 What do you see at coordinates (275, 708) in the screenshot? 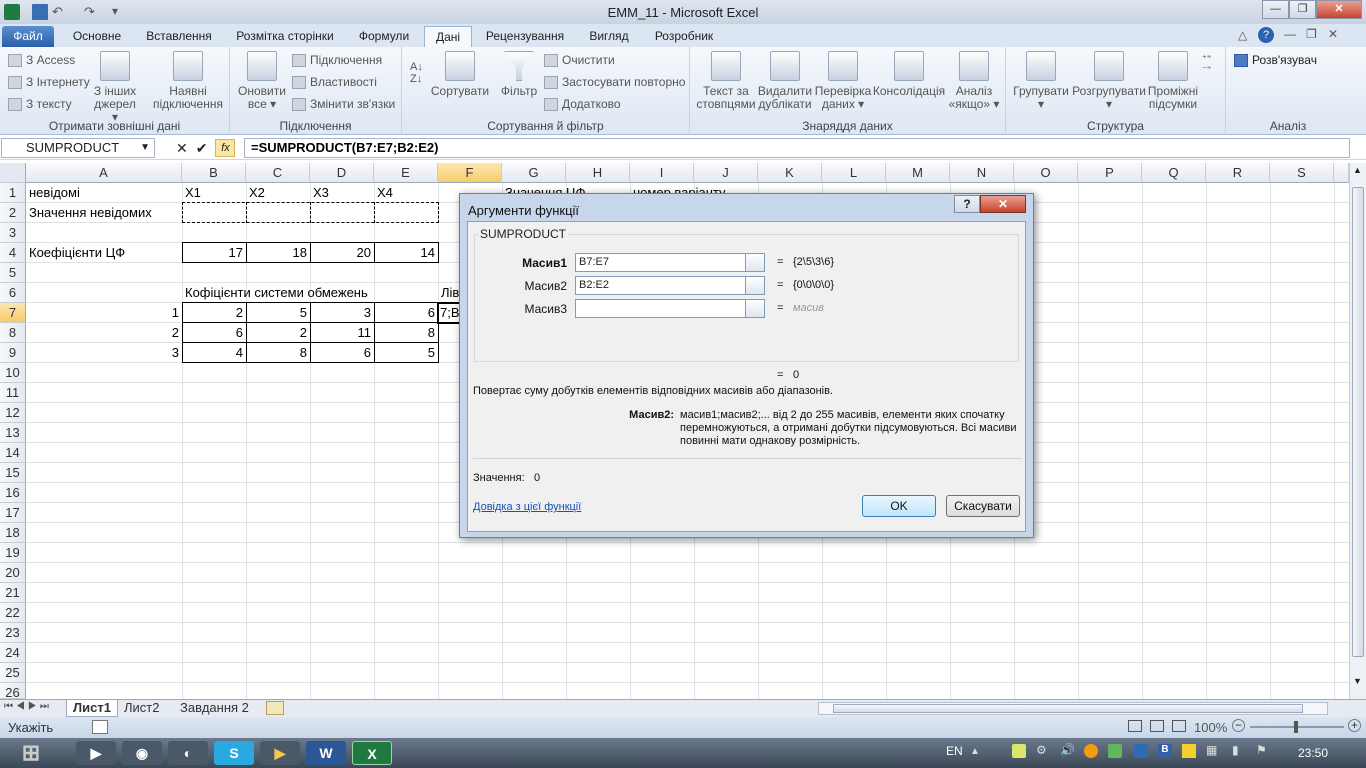
I see `insert-sheet-icon` at bounding box center [275, 708].